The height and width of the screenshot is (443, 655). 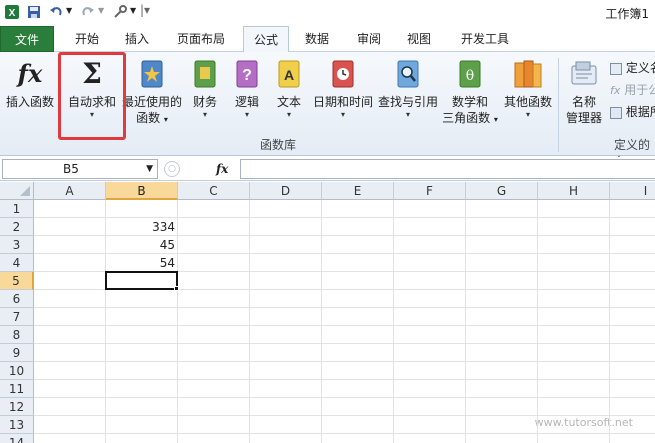 What do you see at coordinates (358, 317) in the screenshot?
I see `cell-e7` at bounding box center [358, 317].